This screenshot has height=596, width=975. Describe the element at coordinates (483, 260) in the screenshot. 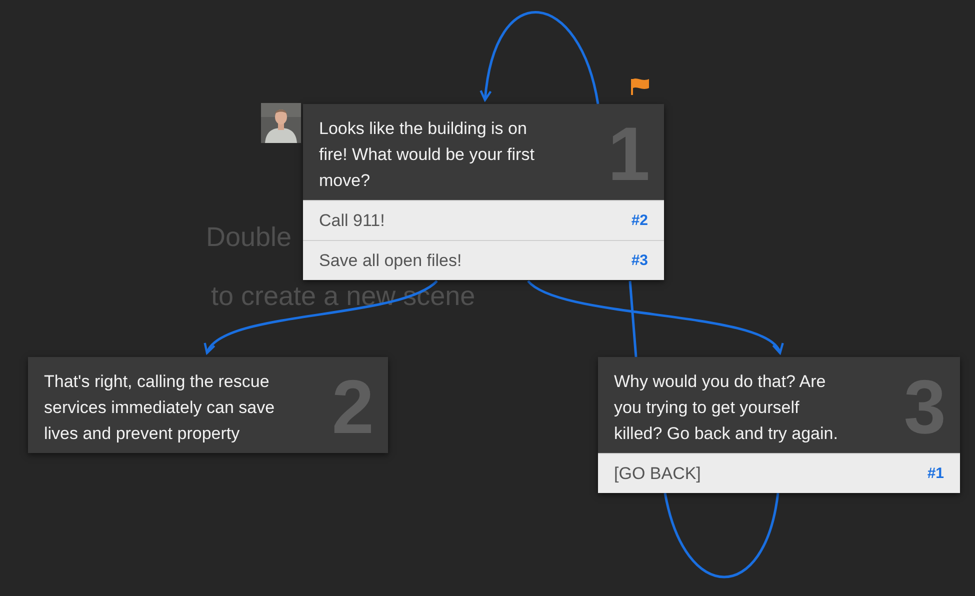

I see `choice-row: Save all open files! #3` at that location.